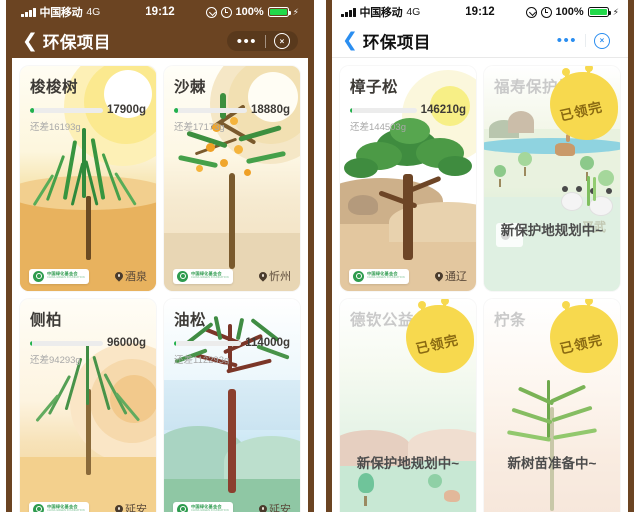 Image resolution: width=640 pixels, height=512 pixels. I want to click on status-bar-right: 中国移动 4G 19:12 100% ⚡, so click(480, 12).